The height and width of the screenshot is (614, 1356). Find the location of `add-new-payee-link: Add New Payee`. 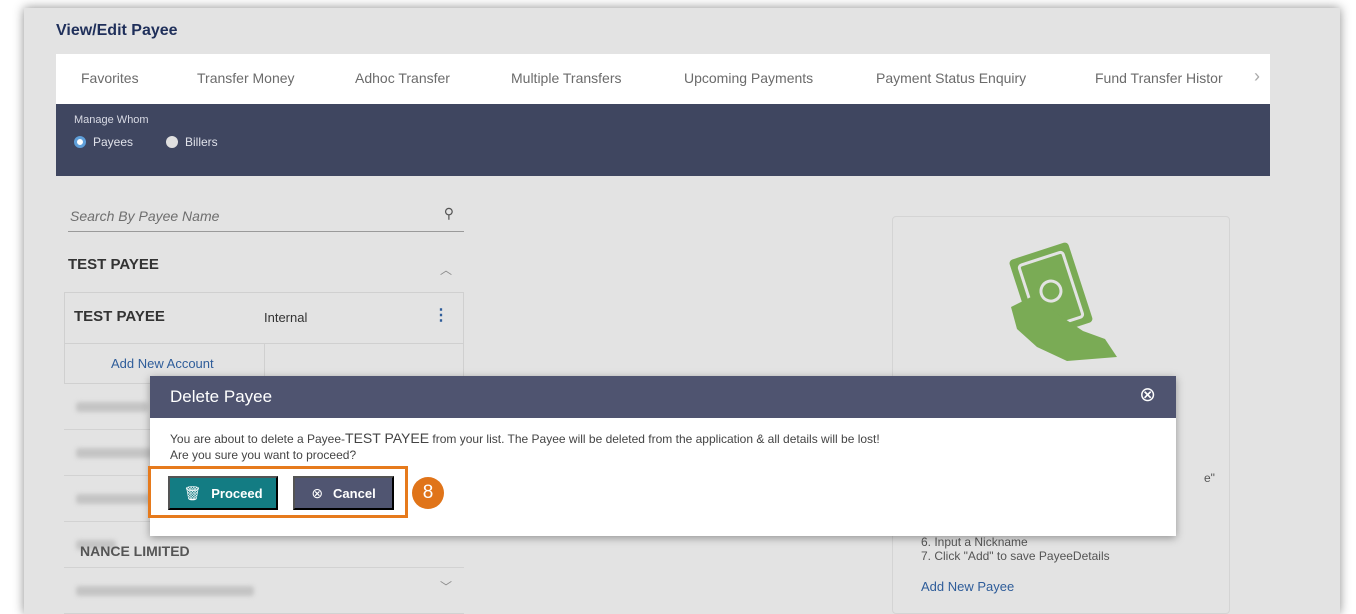

add-new-payee-link: Add New Payee is located at coordinates (967, 586).